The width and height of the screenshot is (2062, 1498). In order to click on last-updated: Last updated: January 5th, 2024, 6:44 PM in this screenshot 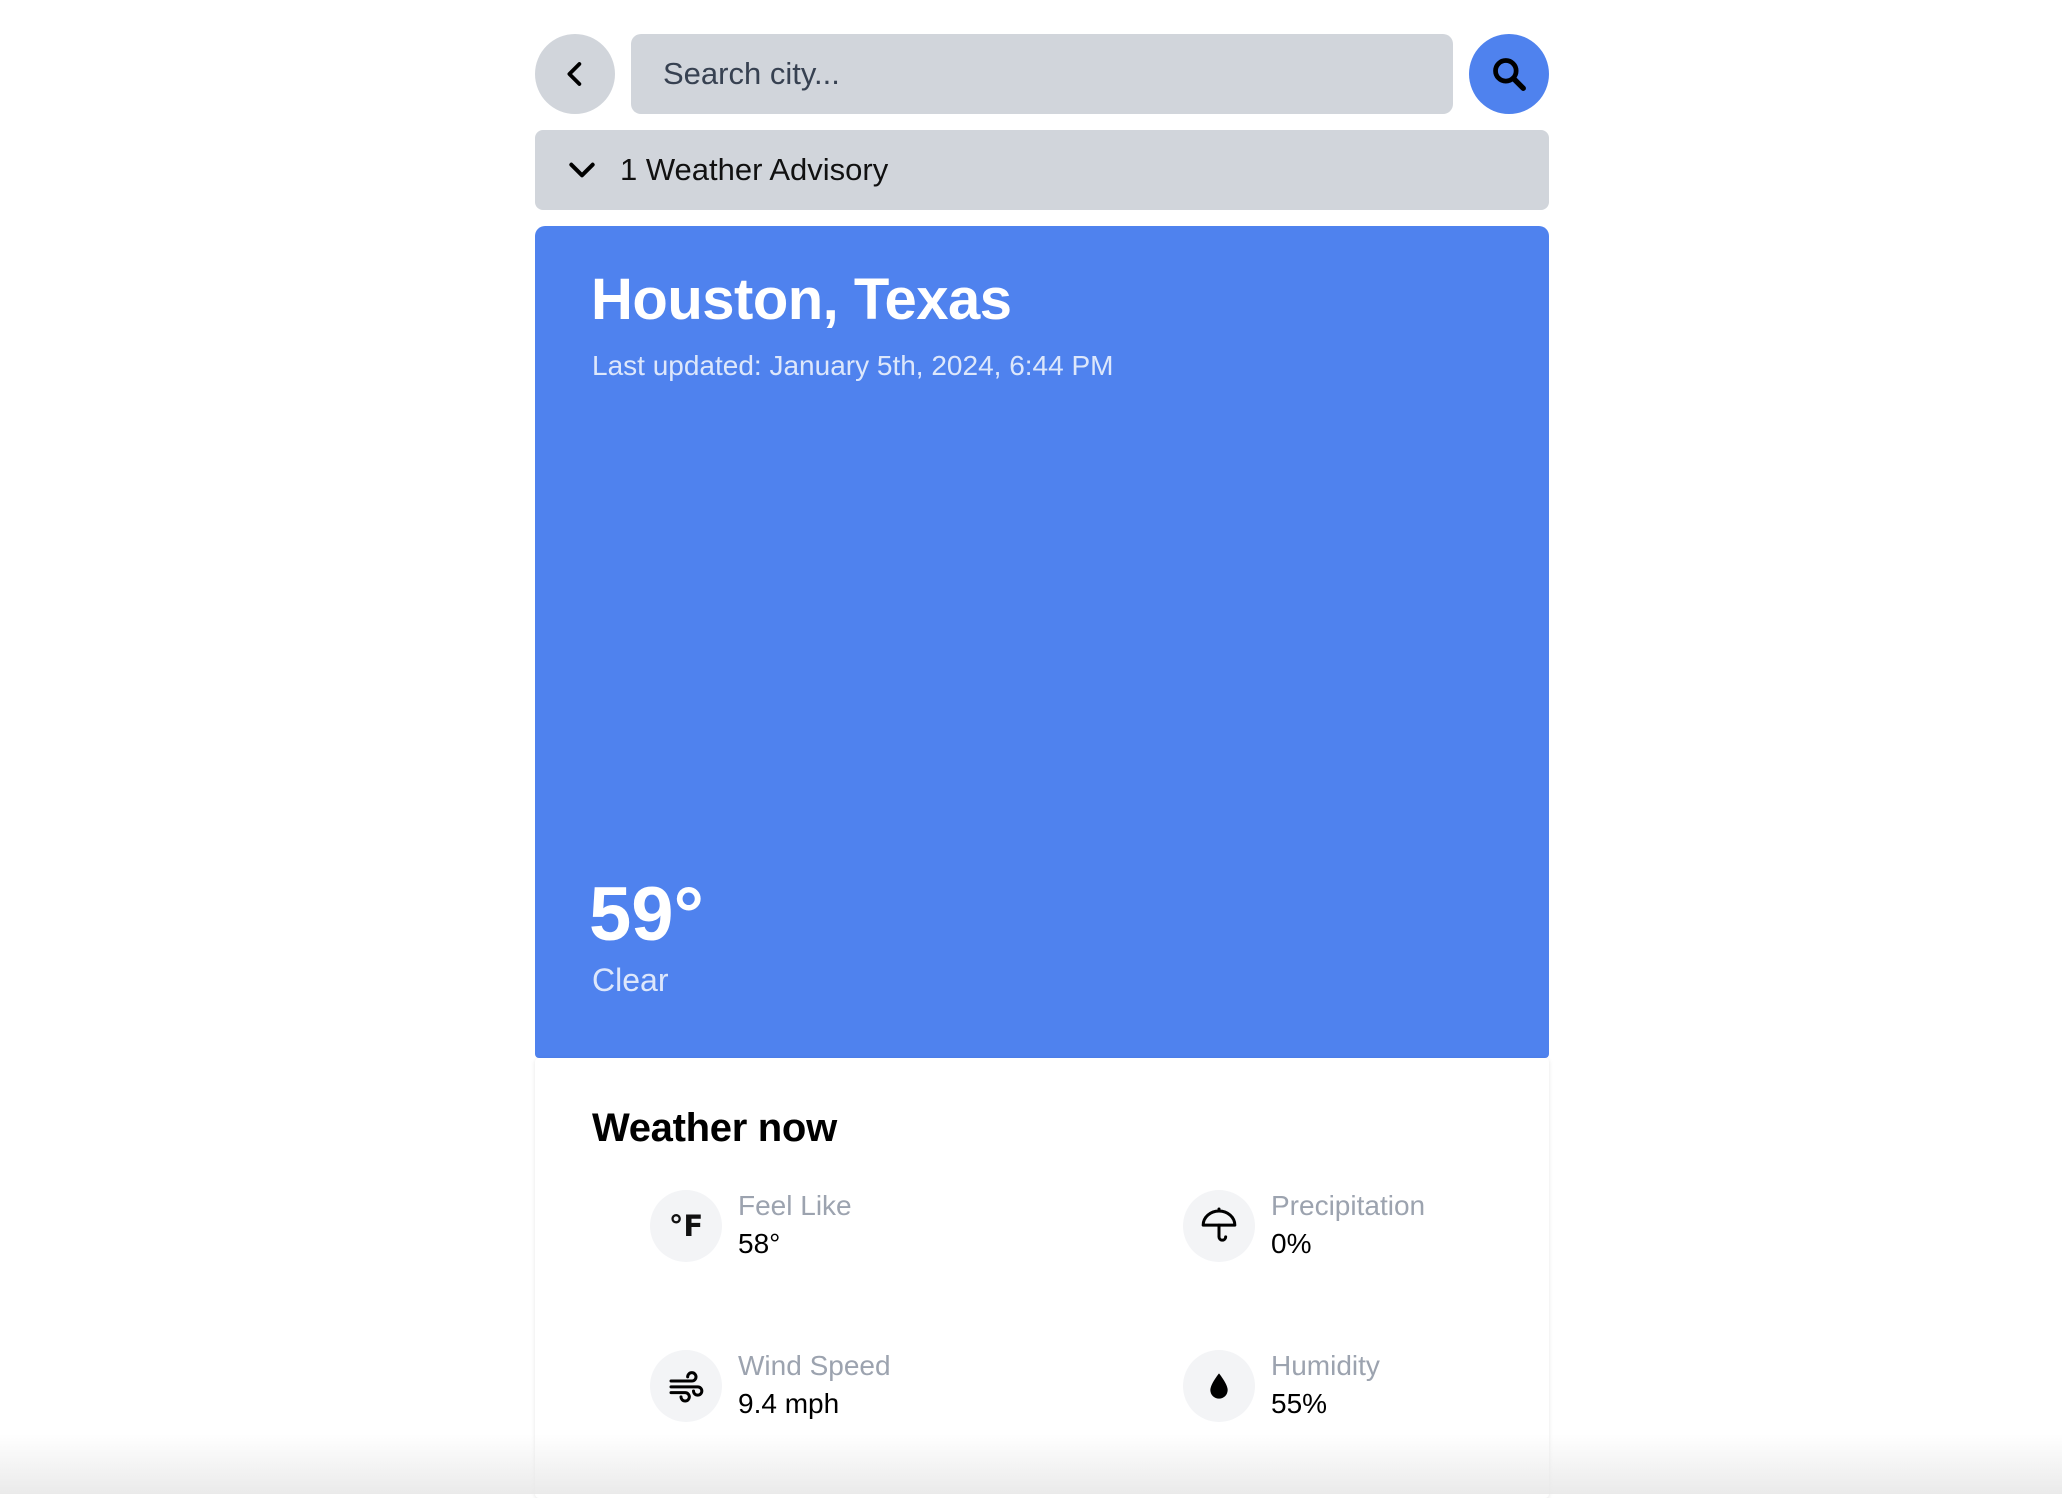, I will do `click(853, 365)`.